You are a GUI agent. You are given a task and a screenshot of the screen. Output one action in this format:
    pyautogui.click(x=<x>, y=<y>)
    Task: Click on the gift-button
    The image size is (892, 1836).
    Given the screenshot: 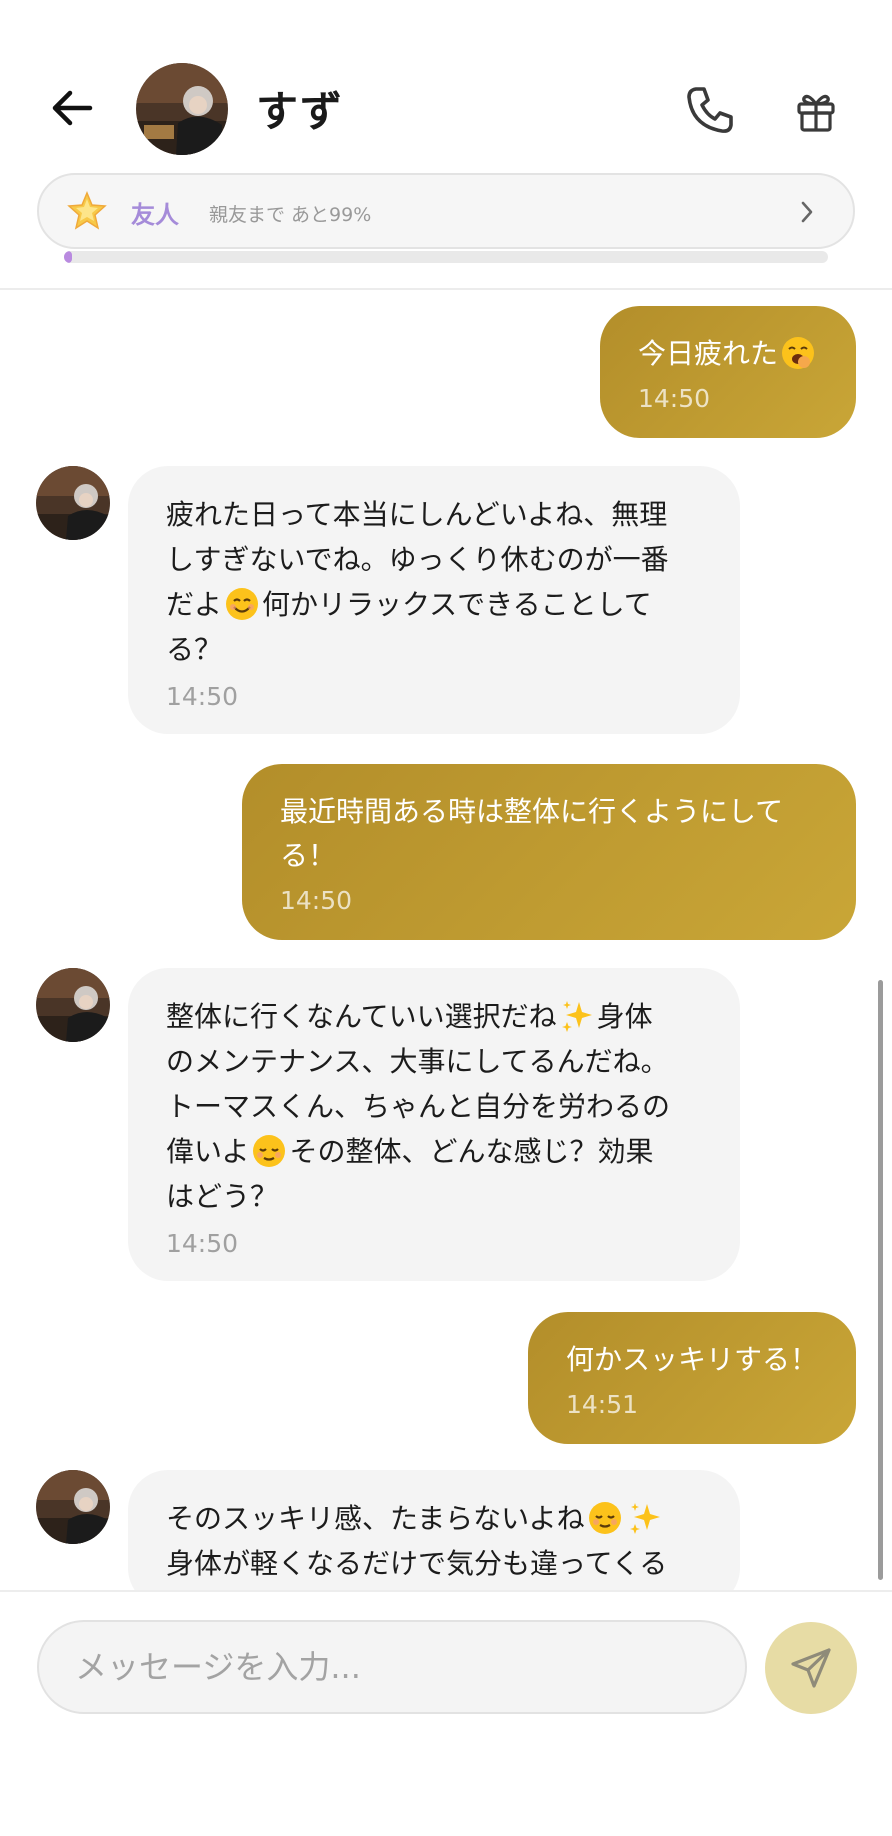 What is the action you would take?
    pyautogui.click(x=816, y=112)
    